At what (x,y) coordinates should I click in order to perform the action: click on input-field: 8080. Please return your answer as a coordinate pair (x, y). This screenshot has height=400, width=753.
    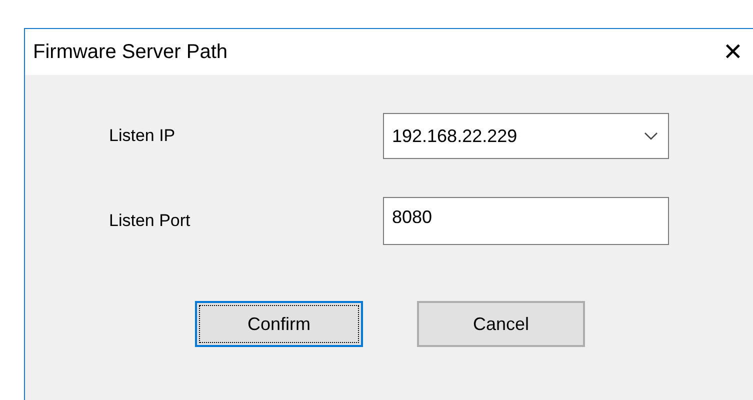
    Looking at the image, I should click on (526, 221).